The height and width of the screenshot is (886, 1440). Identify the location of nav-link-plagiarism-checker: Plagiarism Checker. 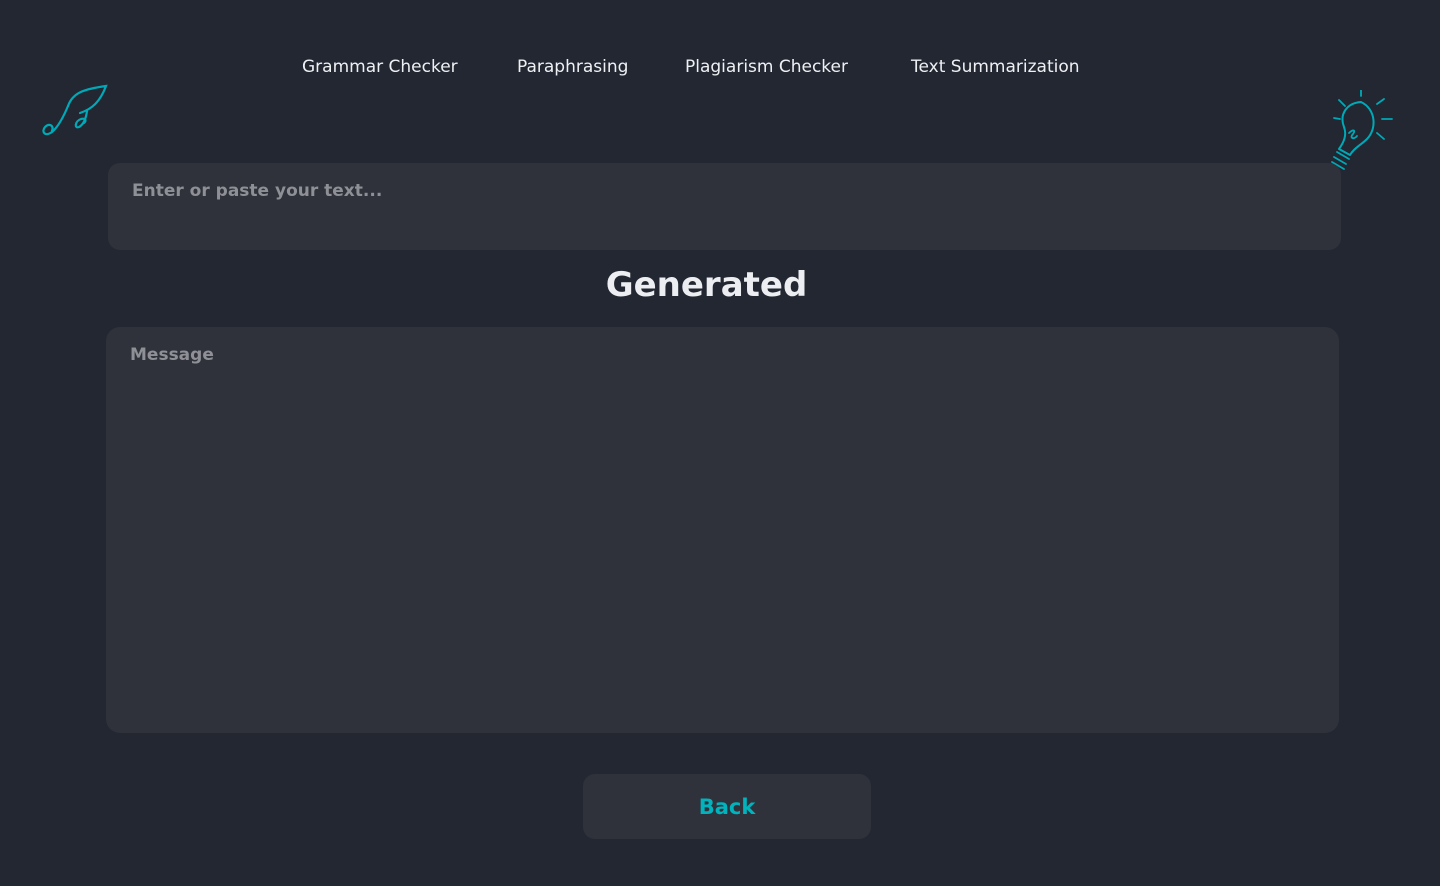
(766, 67).